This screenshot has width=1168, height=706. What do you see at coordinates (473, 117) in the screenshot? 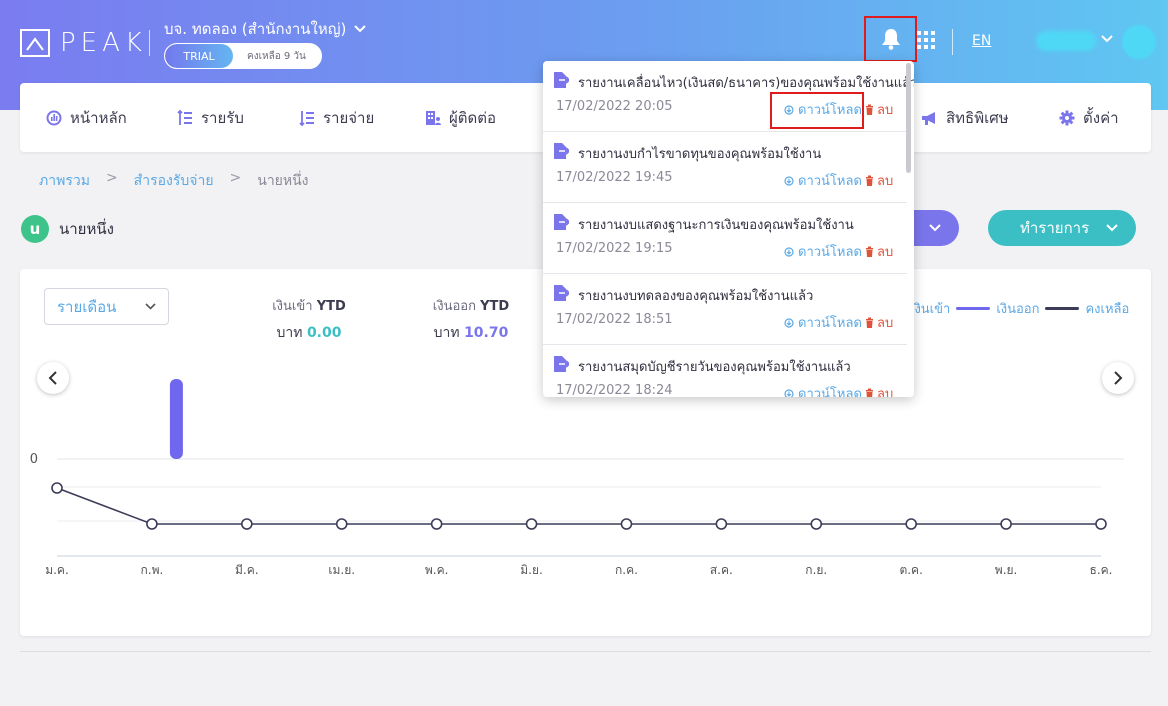
I see `nav-label: ผู้ติดต่อ` at bounding box center [473, 117].